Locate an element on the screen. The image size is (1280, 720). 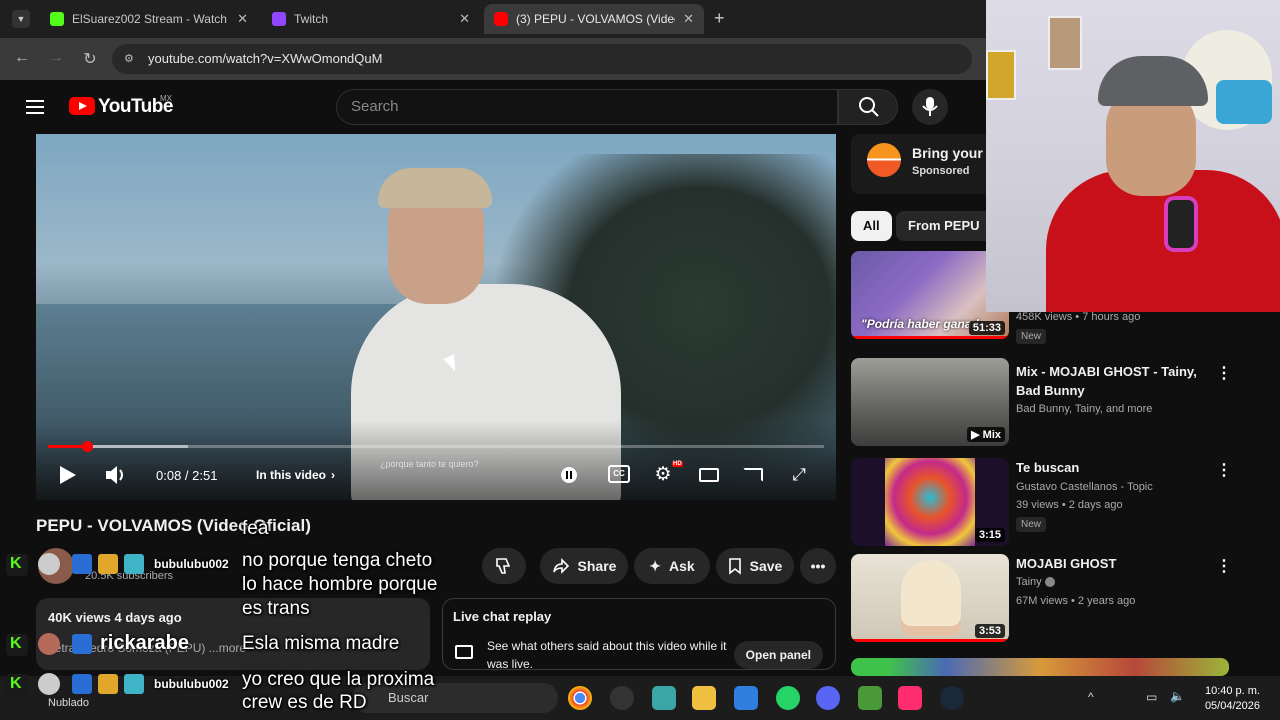
forward-icon: → is located at coordinates (56, 58).